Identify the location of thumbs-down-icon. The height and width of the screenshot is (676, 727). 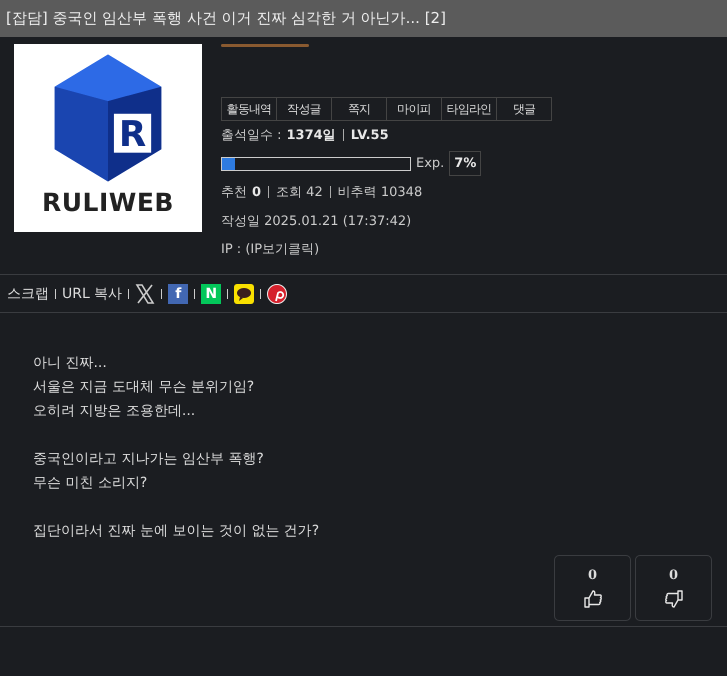
(674, 598).